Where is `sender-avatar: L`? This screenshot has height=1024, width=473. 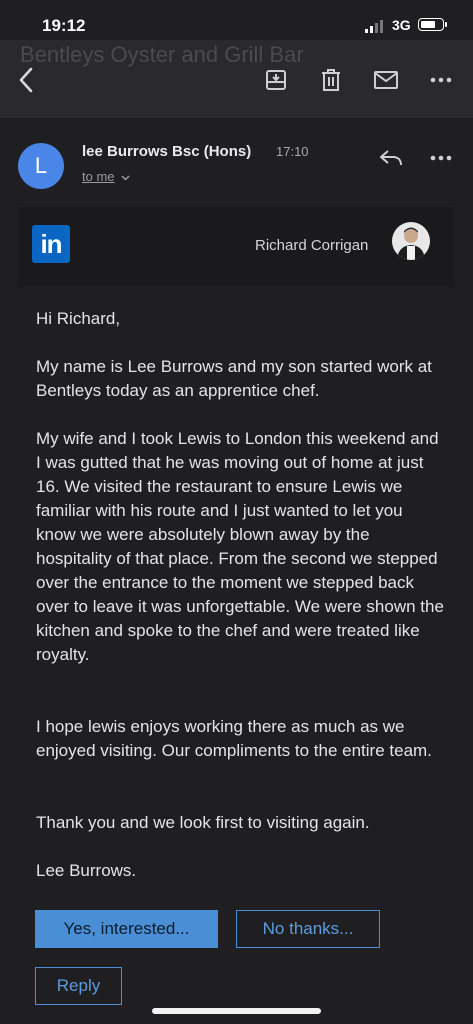
sender-avatar: L is located at coordinates (41, 166).